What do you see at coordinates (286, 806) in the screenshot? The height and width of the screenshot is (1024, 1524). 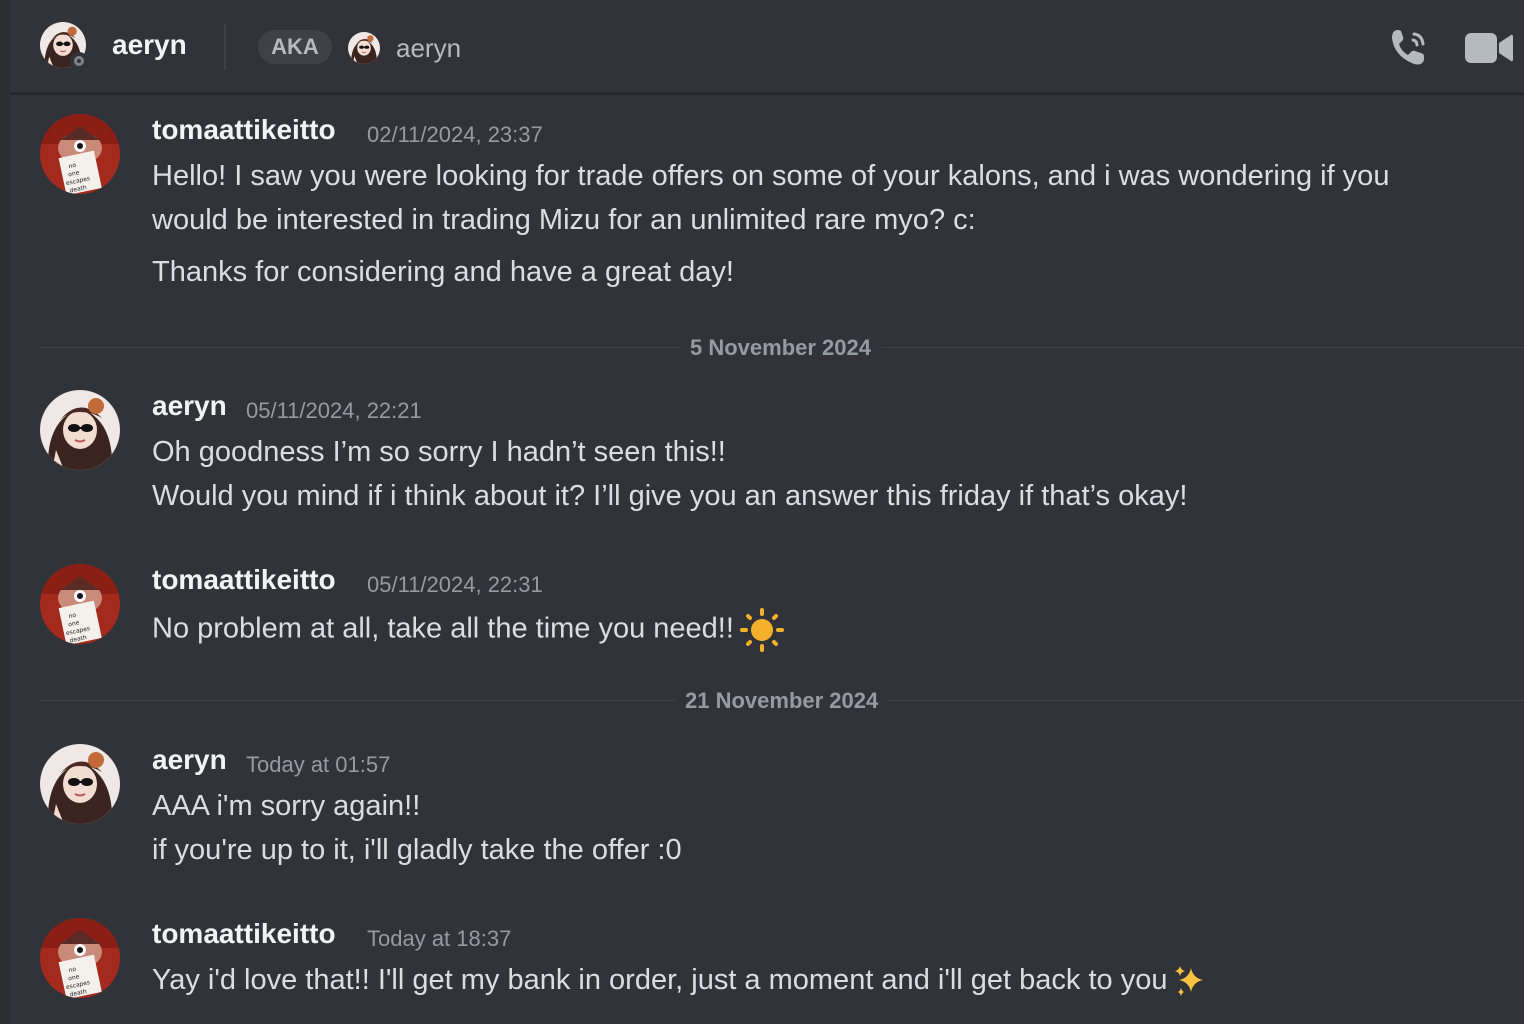 I see `message-text: AAA i'm sorry again!!` at bounding box center [286, 806].